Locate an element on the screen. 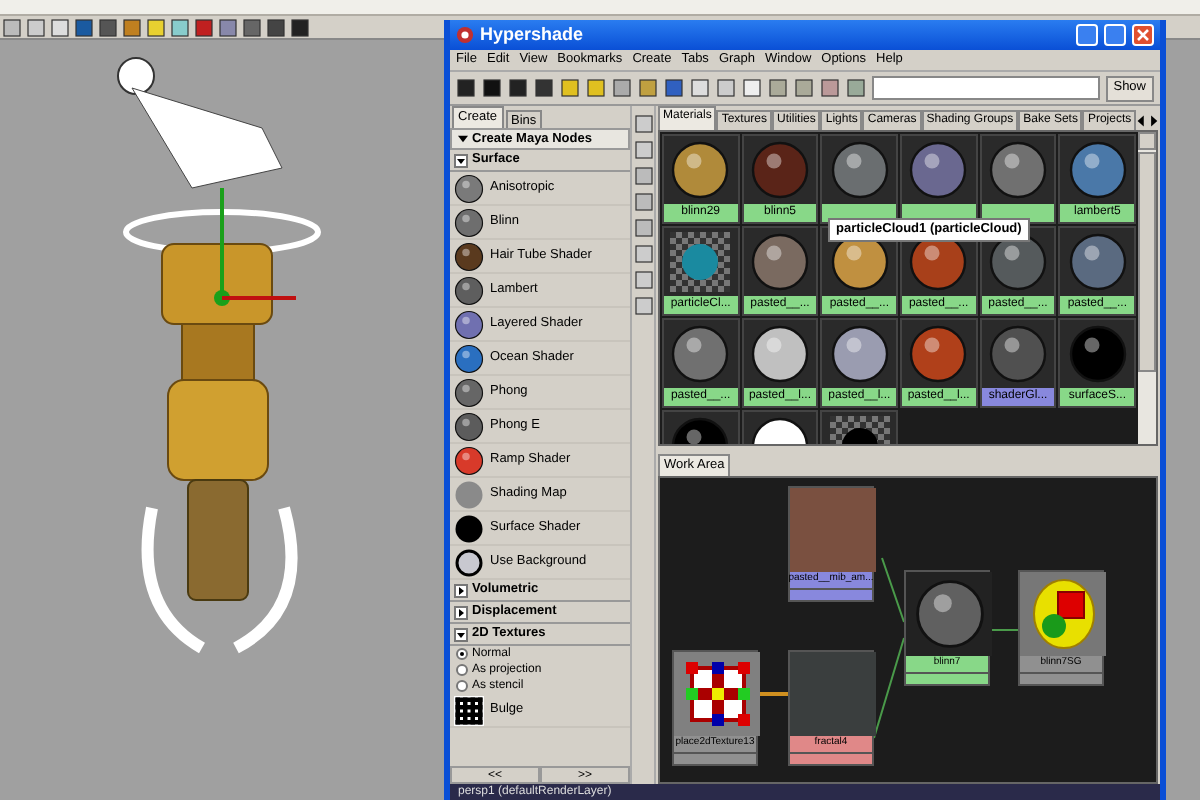 This screenshot has height=800, width=1200. window-title: Hypershade is located at coordinates (532, 34).